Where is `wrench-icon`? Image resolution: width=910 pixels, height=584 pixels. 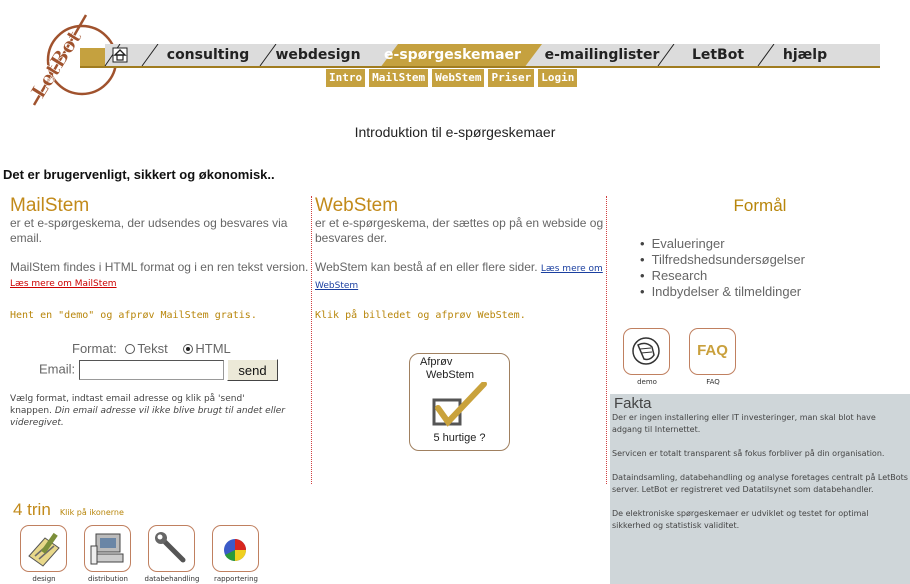
wrench-icon is located at coordinates (170, 547).